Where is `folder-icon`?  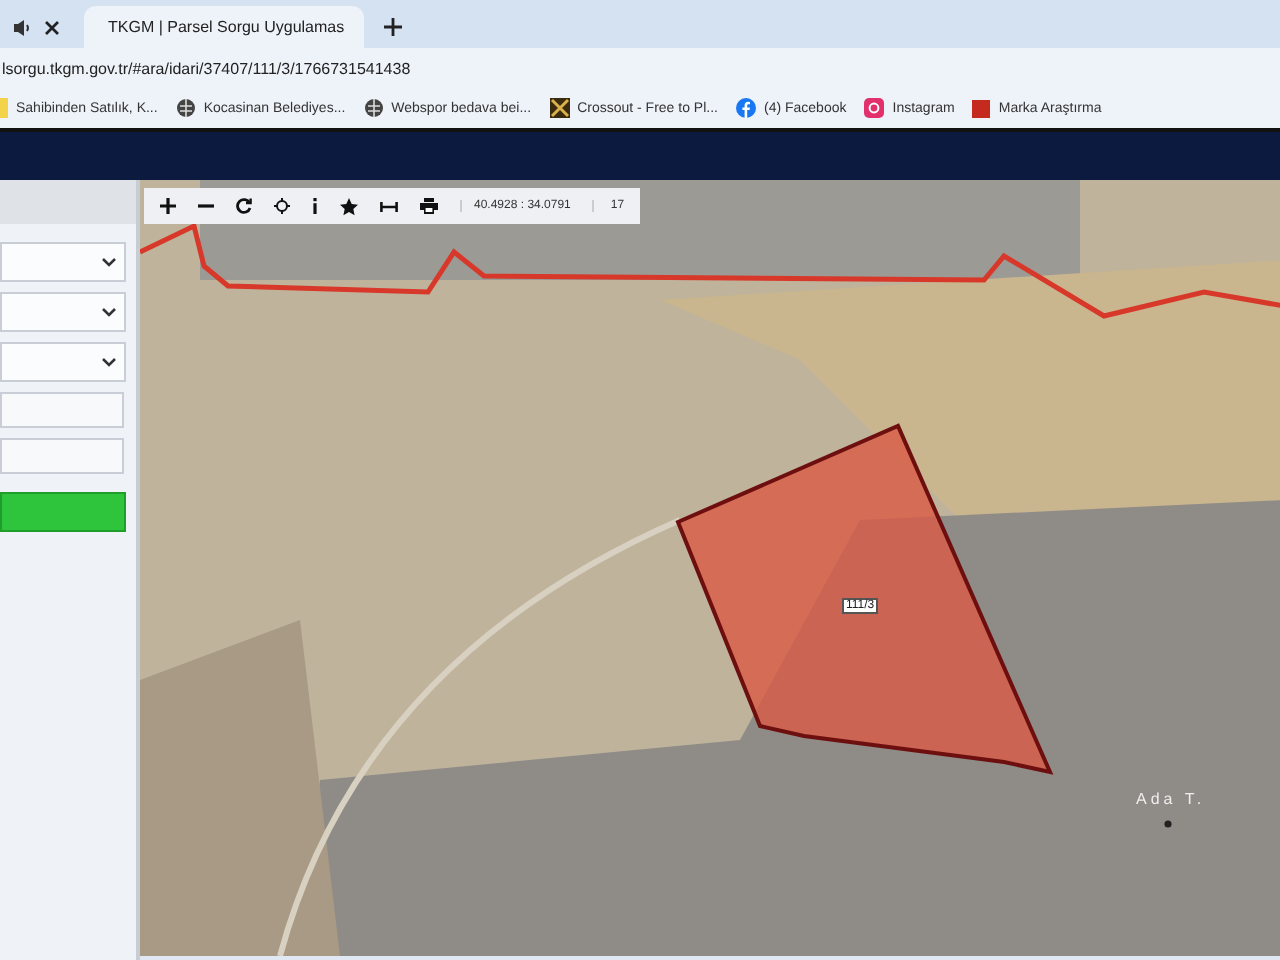 folder-icon is located at coordinates (4, 108).